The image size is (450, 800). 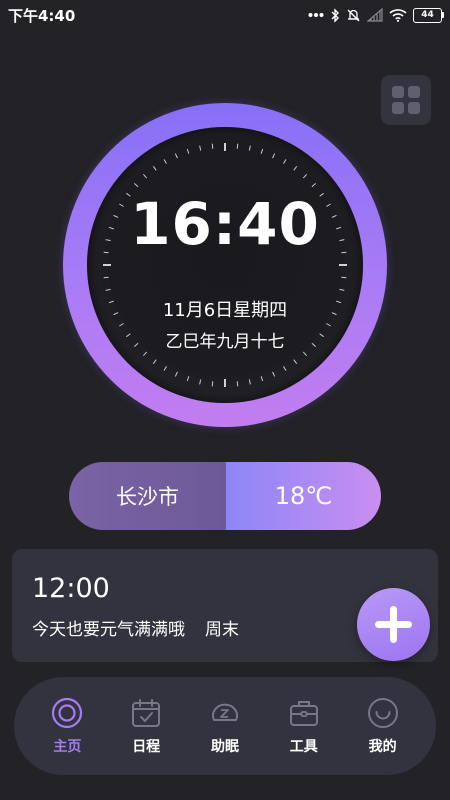 What do you see at coordinates (225, 342) in the screenshot?
I see `clock-lunar-date: 乙巳年九月十七` at bounding box center [225, 342].